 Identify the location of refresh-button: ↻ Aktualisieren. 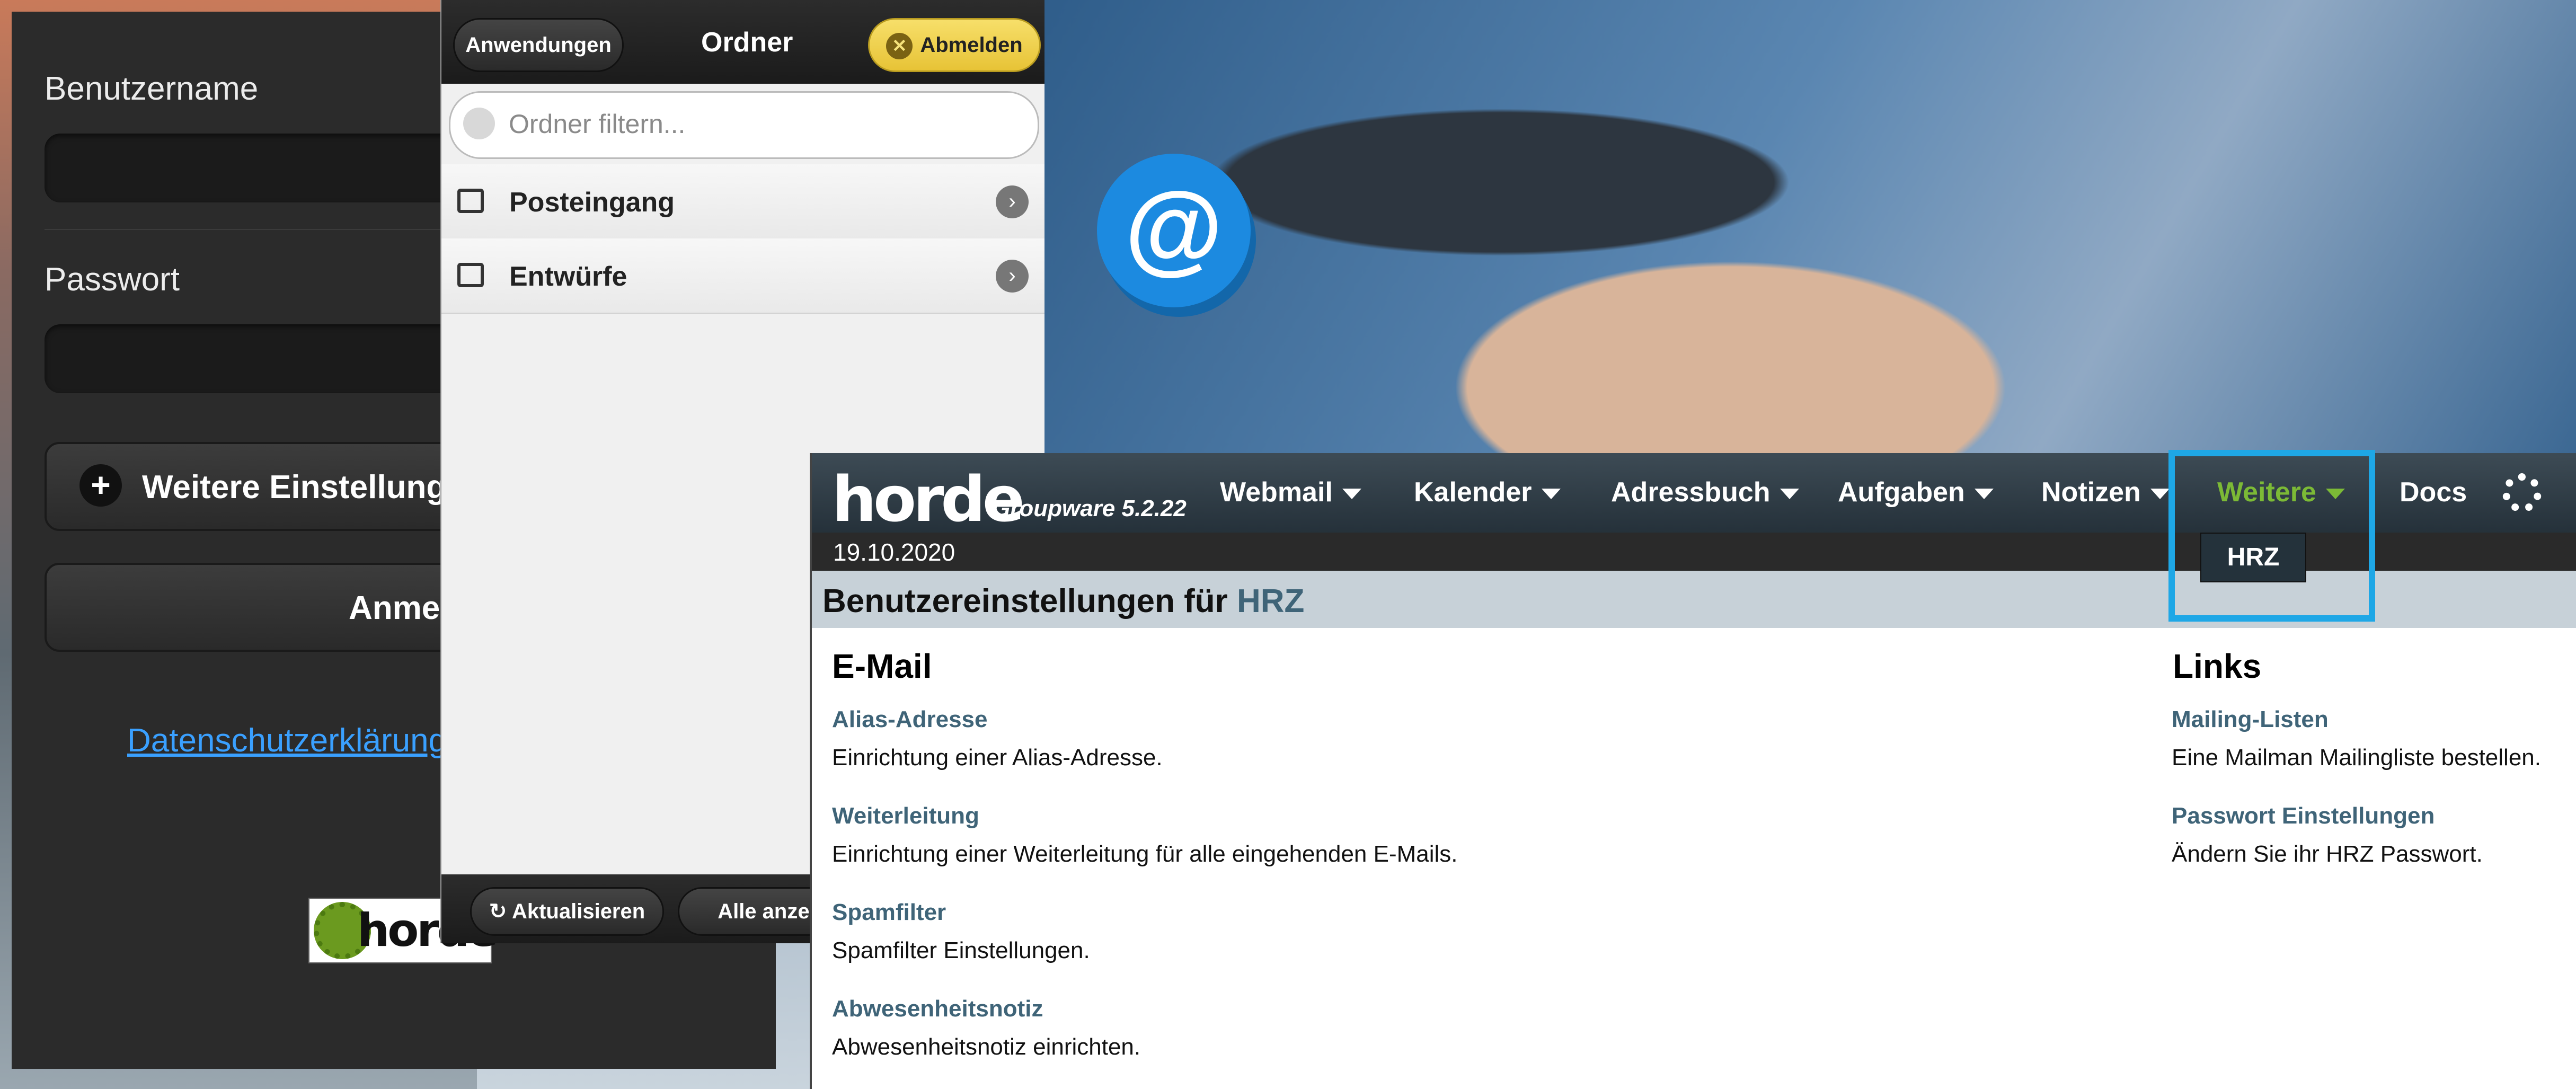
(567, 912).